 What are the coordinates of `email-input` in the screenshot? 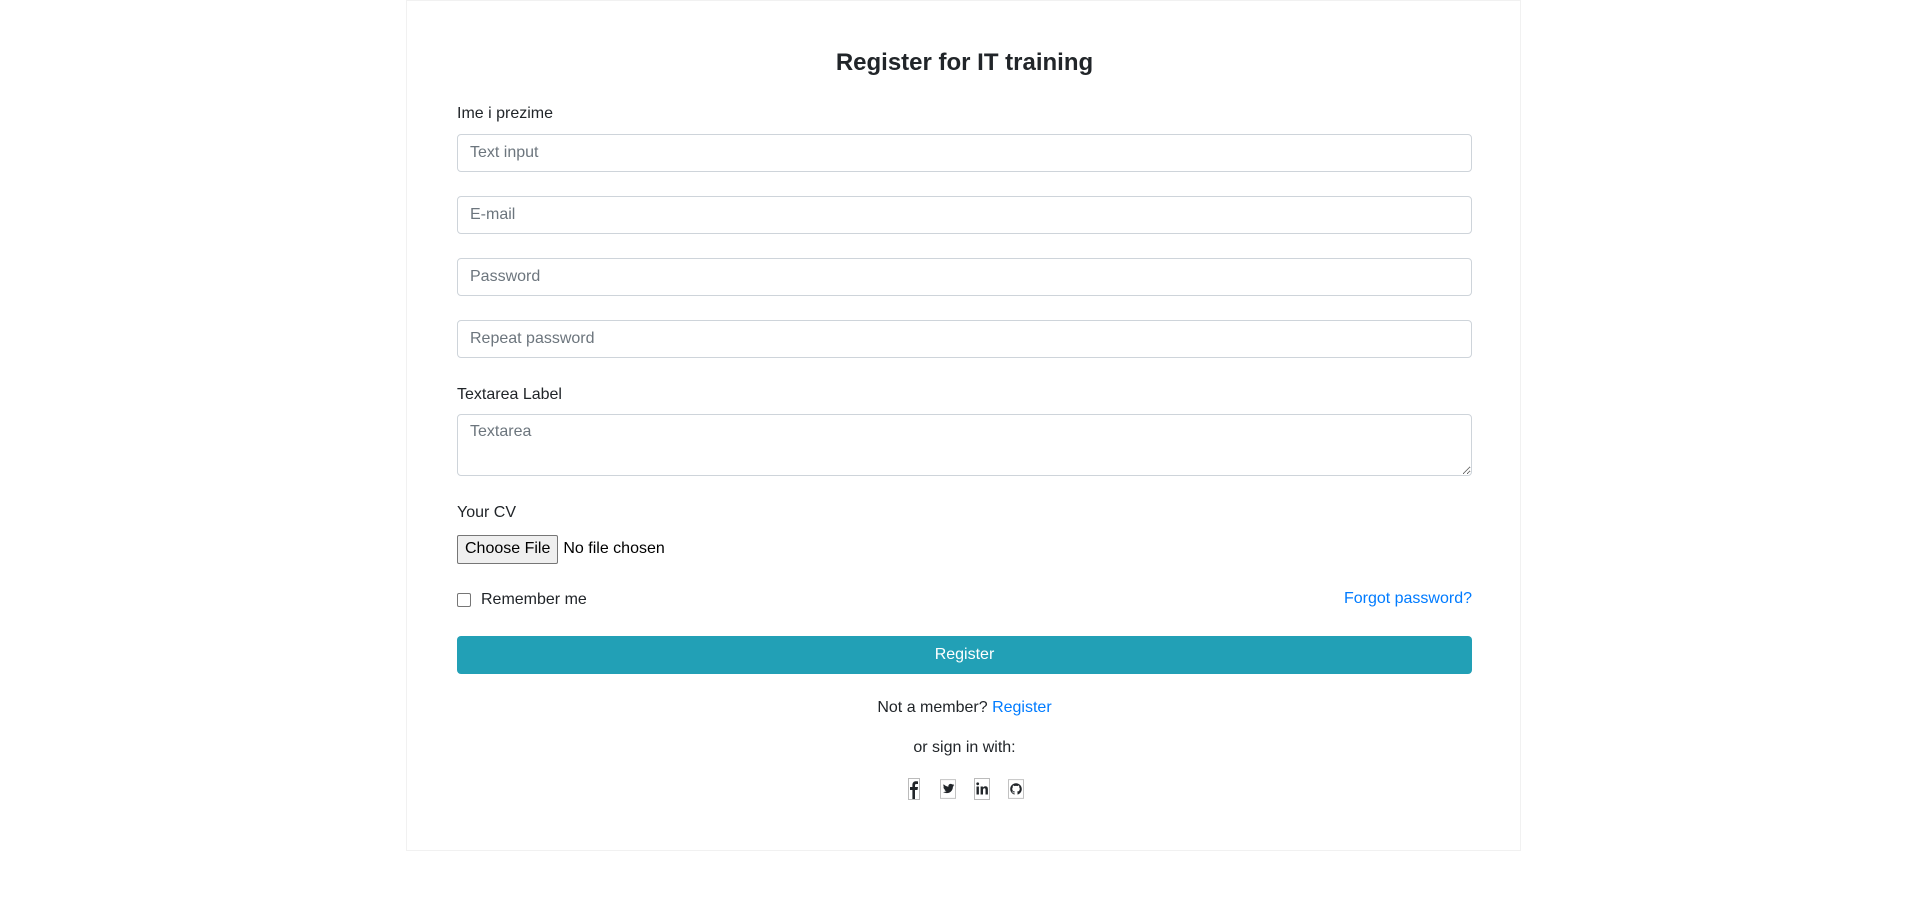 It's located at (964, 215).